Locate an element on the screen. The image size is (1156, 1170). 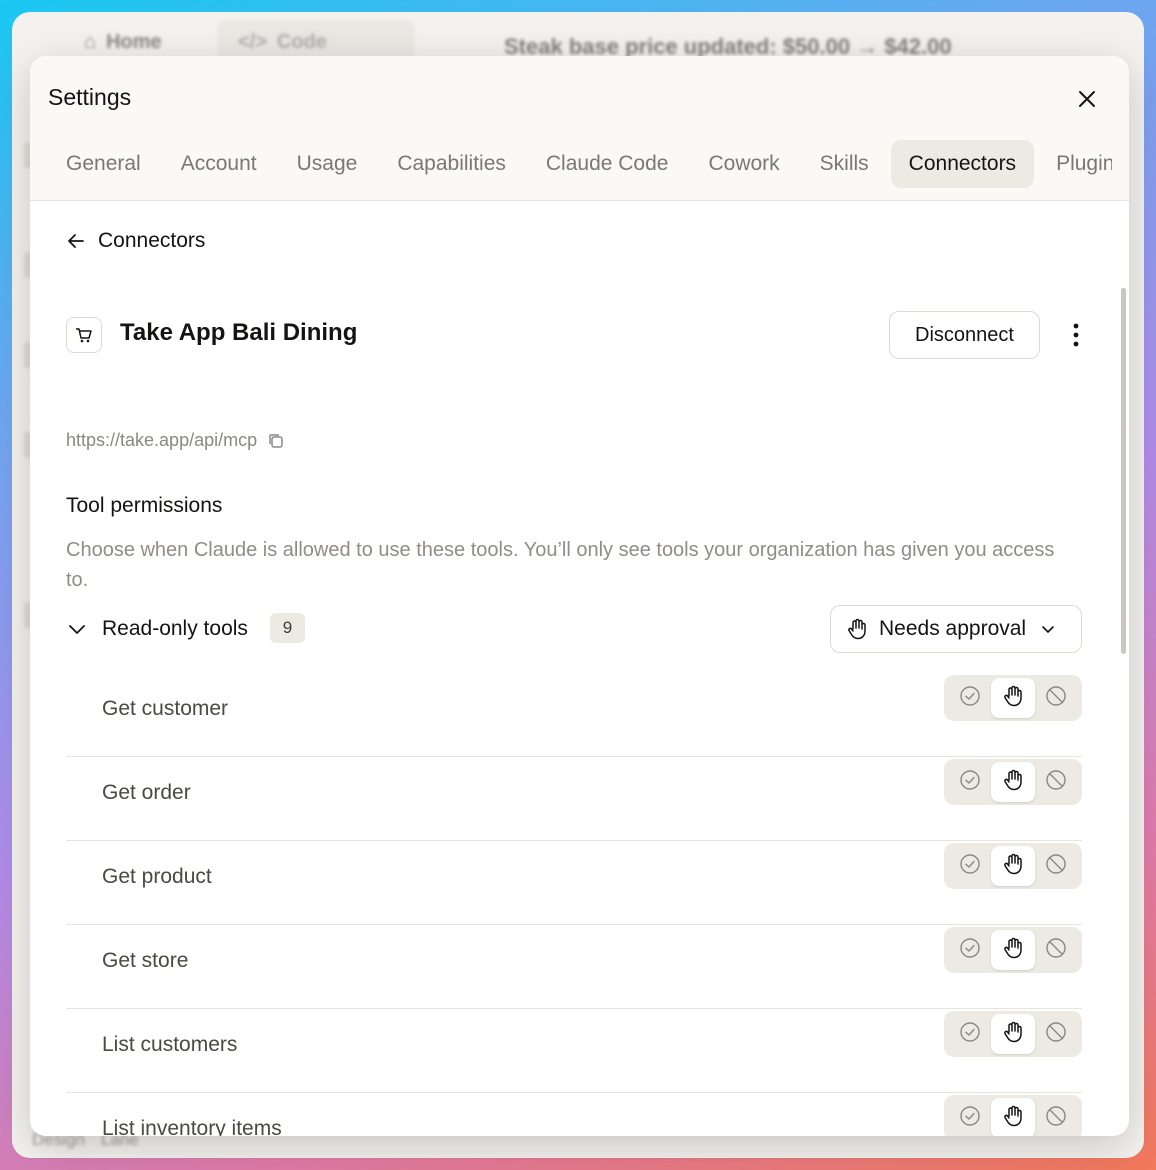
cart-icon is located at coordinates (84, 335).